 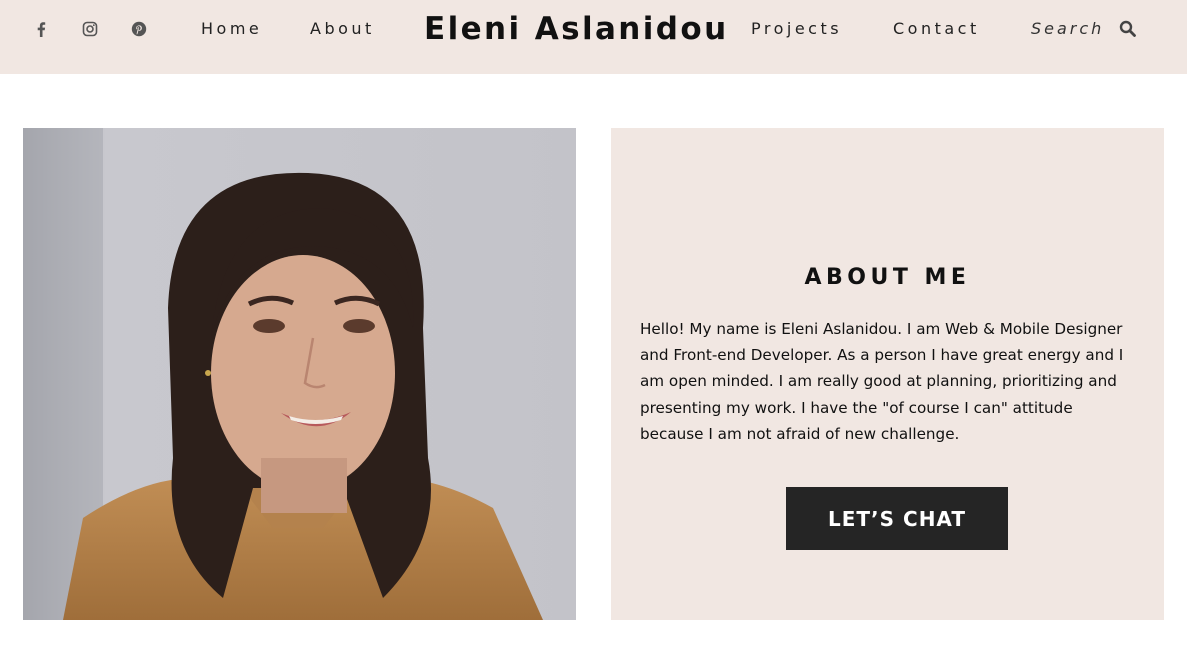 I want to click on nav-contact-link: Contact, so click(x=936, y=29).